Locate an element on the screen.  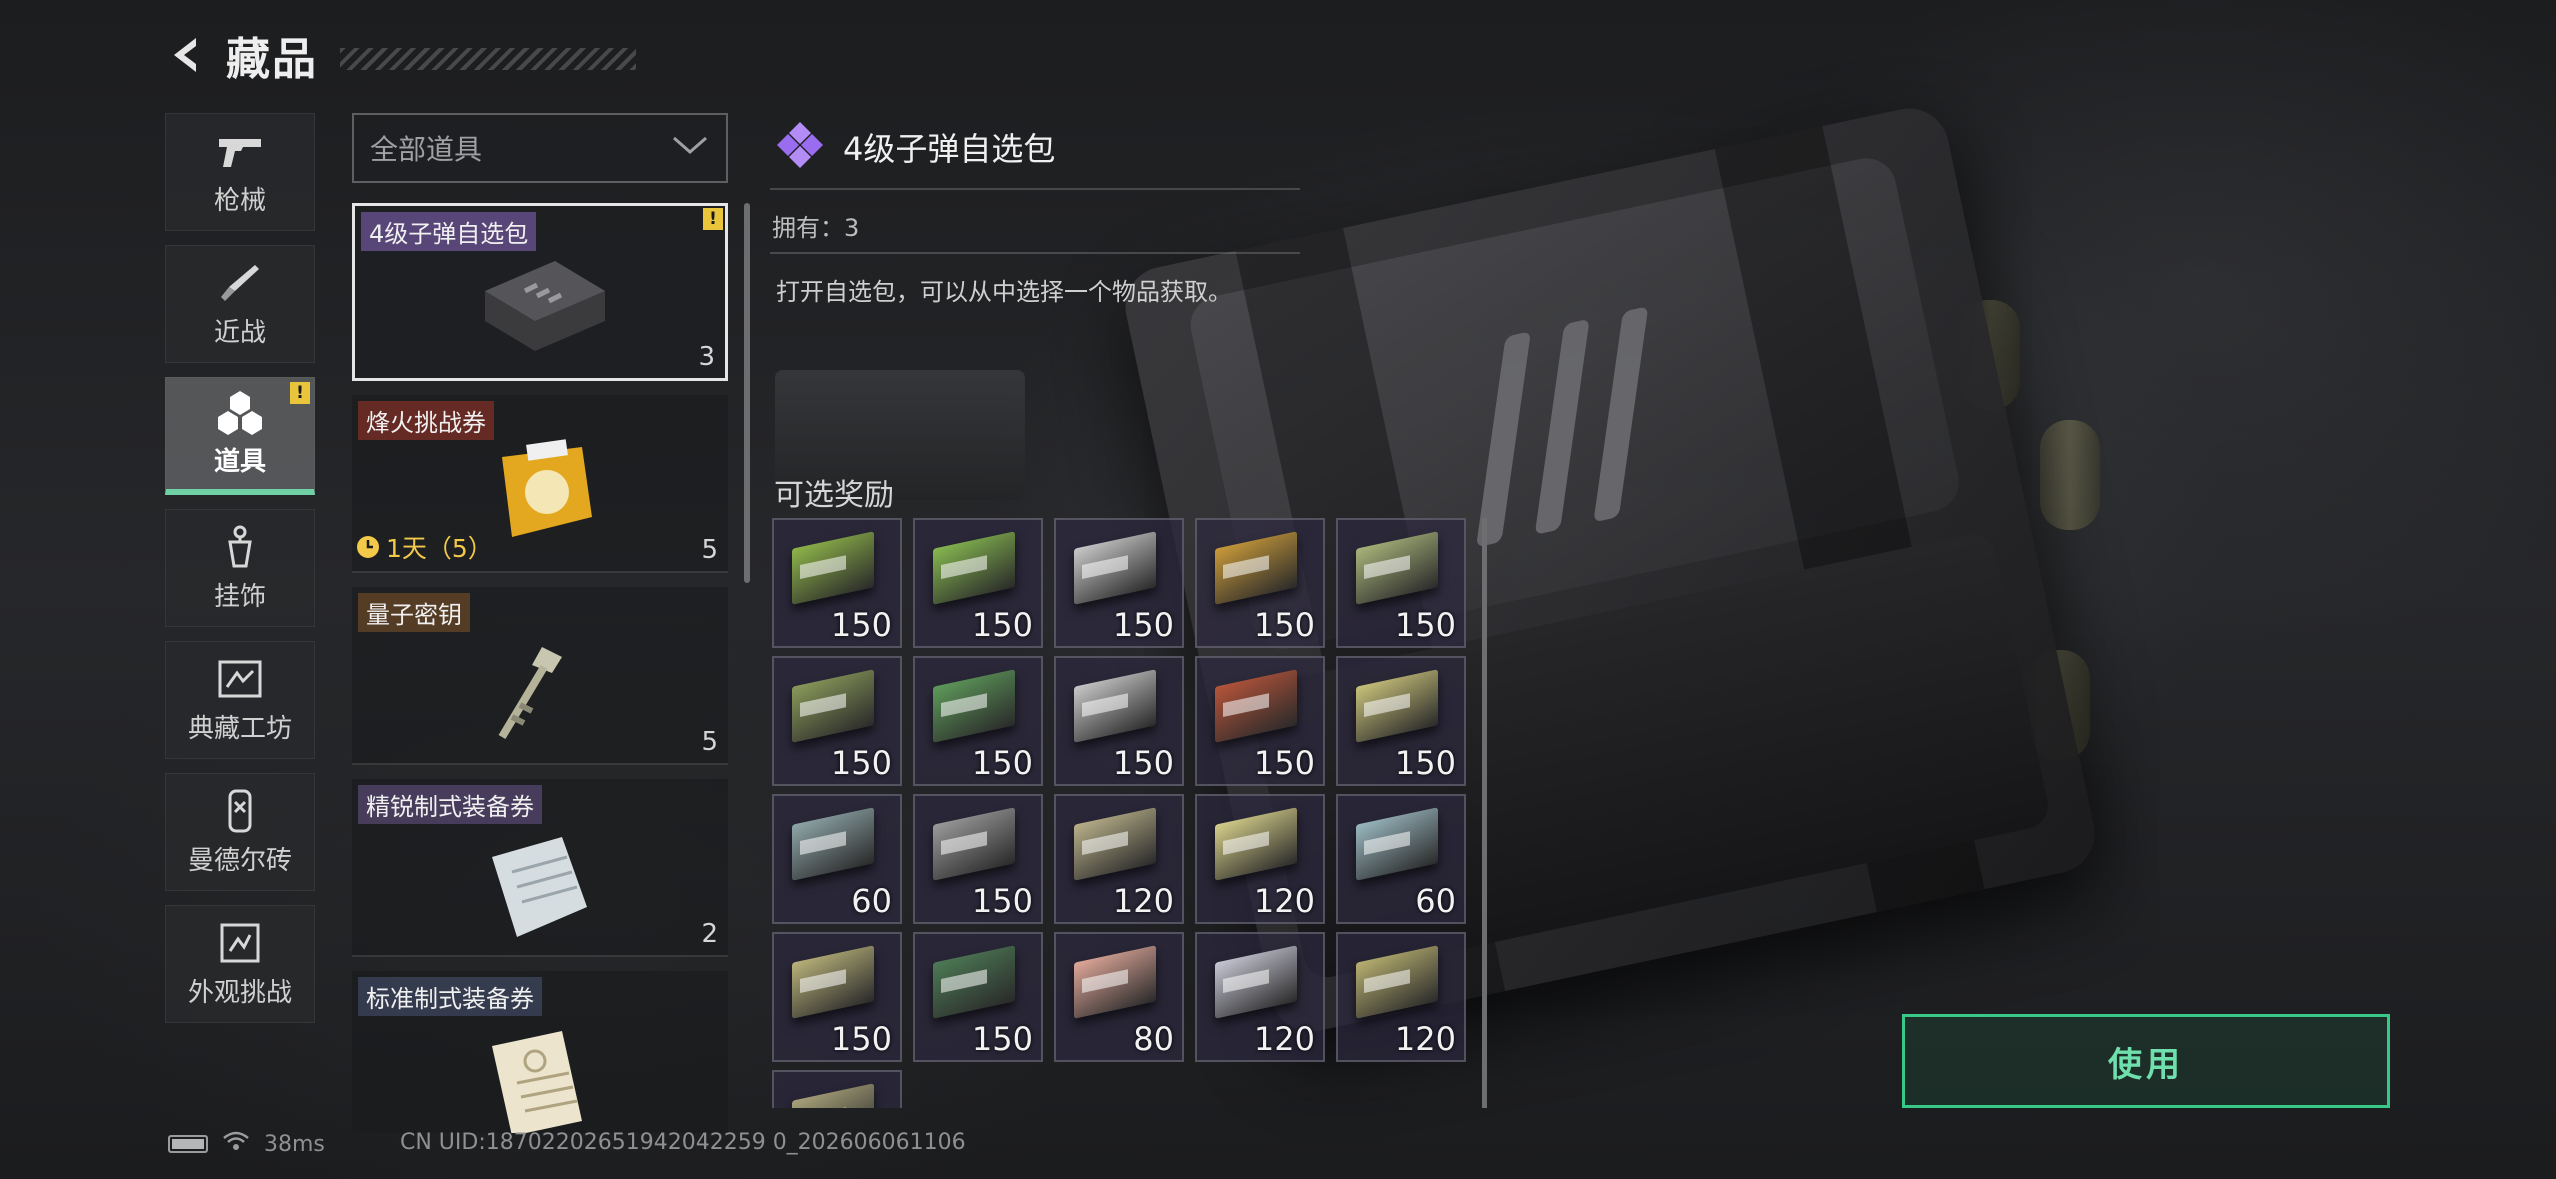
page-header: 藏品 is located at coordinates (242, 55).